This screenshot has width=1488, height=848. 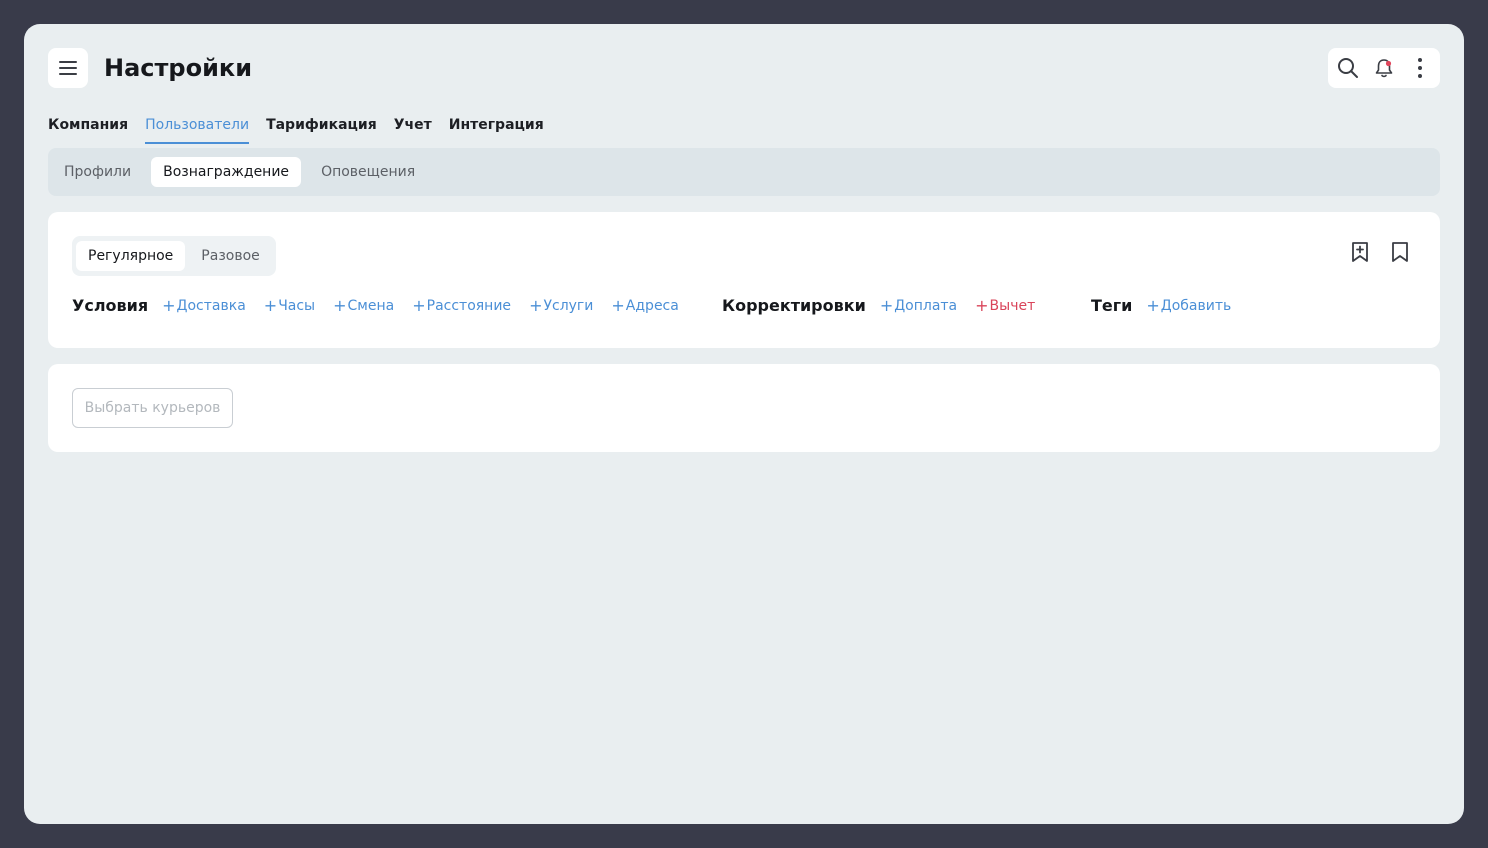 I want to click on add-surcharge: + Доплата, so click(x=918, y=305).